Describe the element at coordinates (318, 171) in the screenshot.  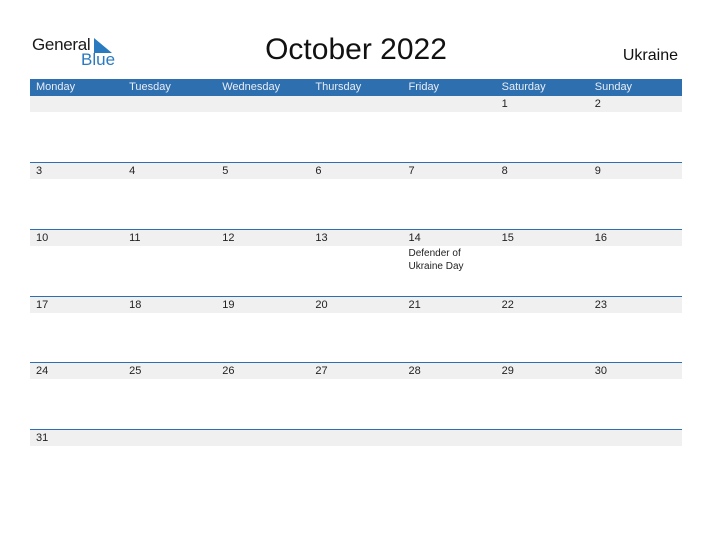
I see `day-number: 6` at that location.